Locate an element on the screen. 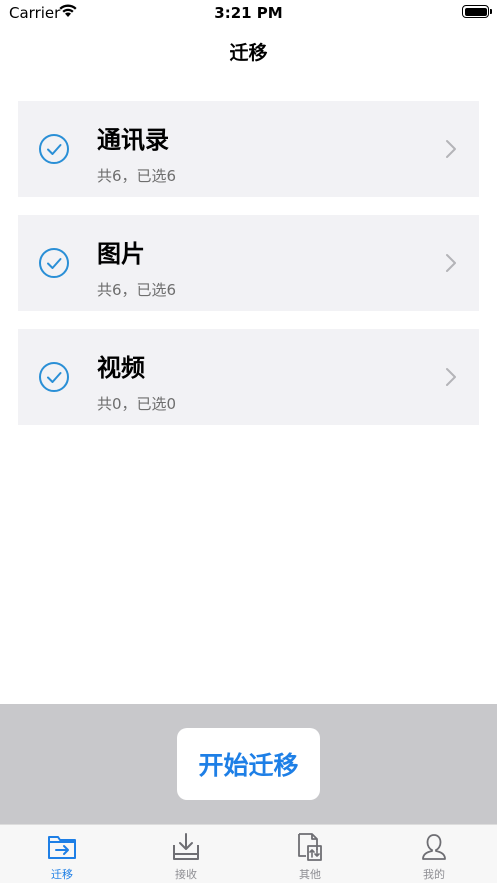 The width and height of the screenshot is (497, 883). item-title: 通讯录 is located at coordinates (133, 140).